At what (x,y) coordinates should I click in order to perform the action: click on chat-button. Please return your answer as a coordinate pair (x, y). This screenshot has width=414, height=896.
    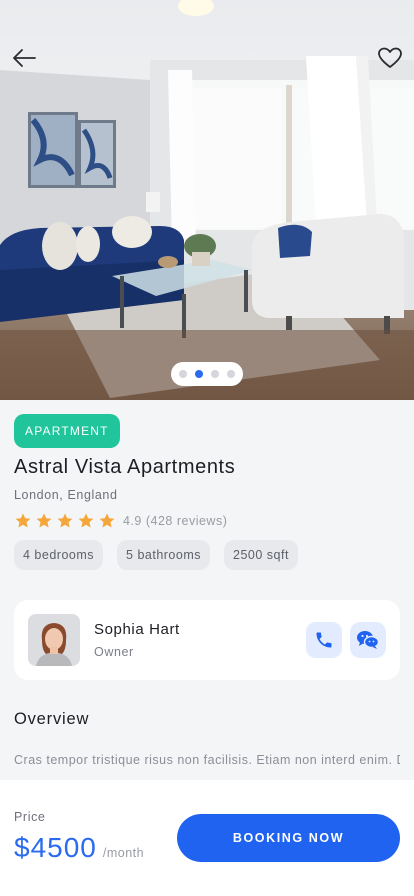
    Looking at the image, I should click on (368, 640).